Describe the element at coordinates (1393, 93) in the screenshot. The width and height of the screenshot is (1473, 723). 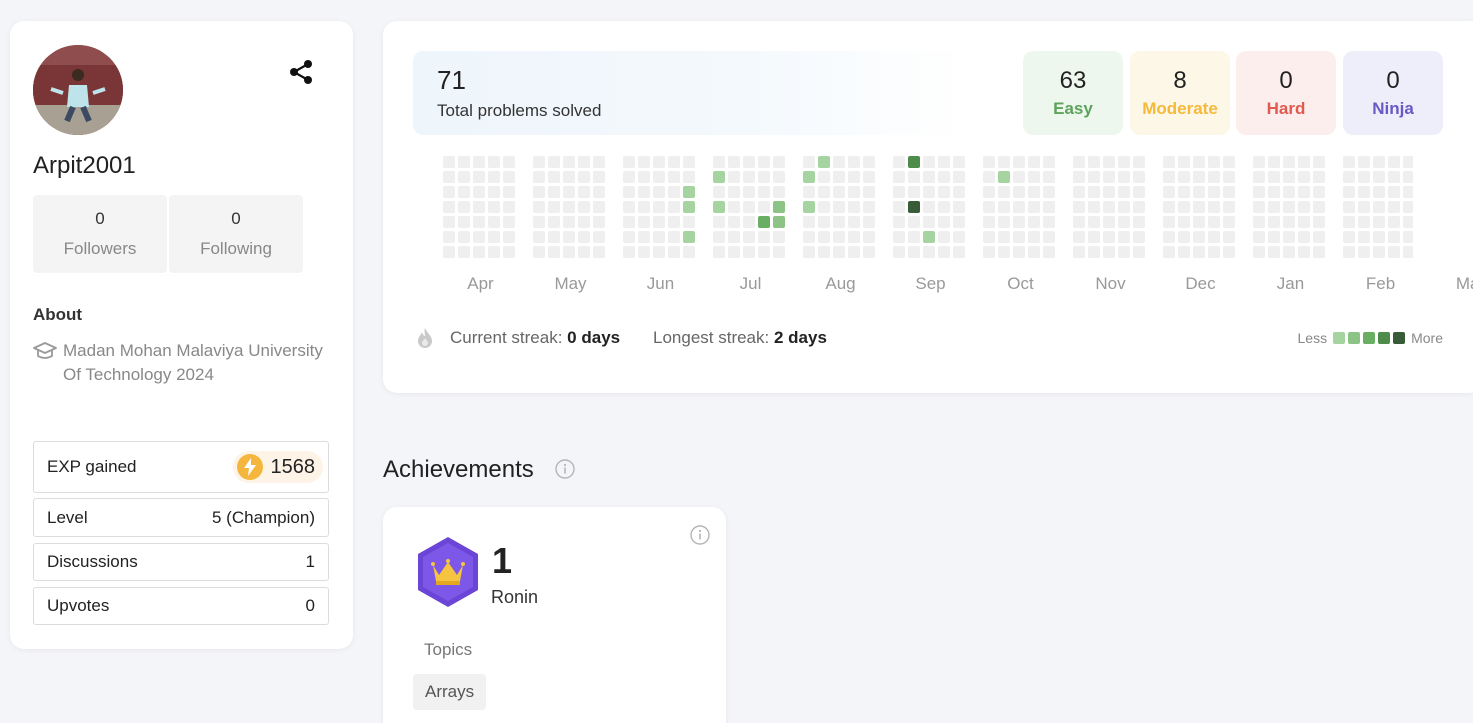
I see `ninja-count-box: 0 Ninja` at that location.